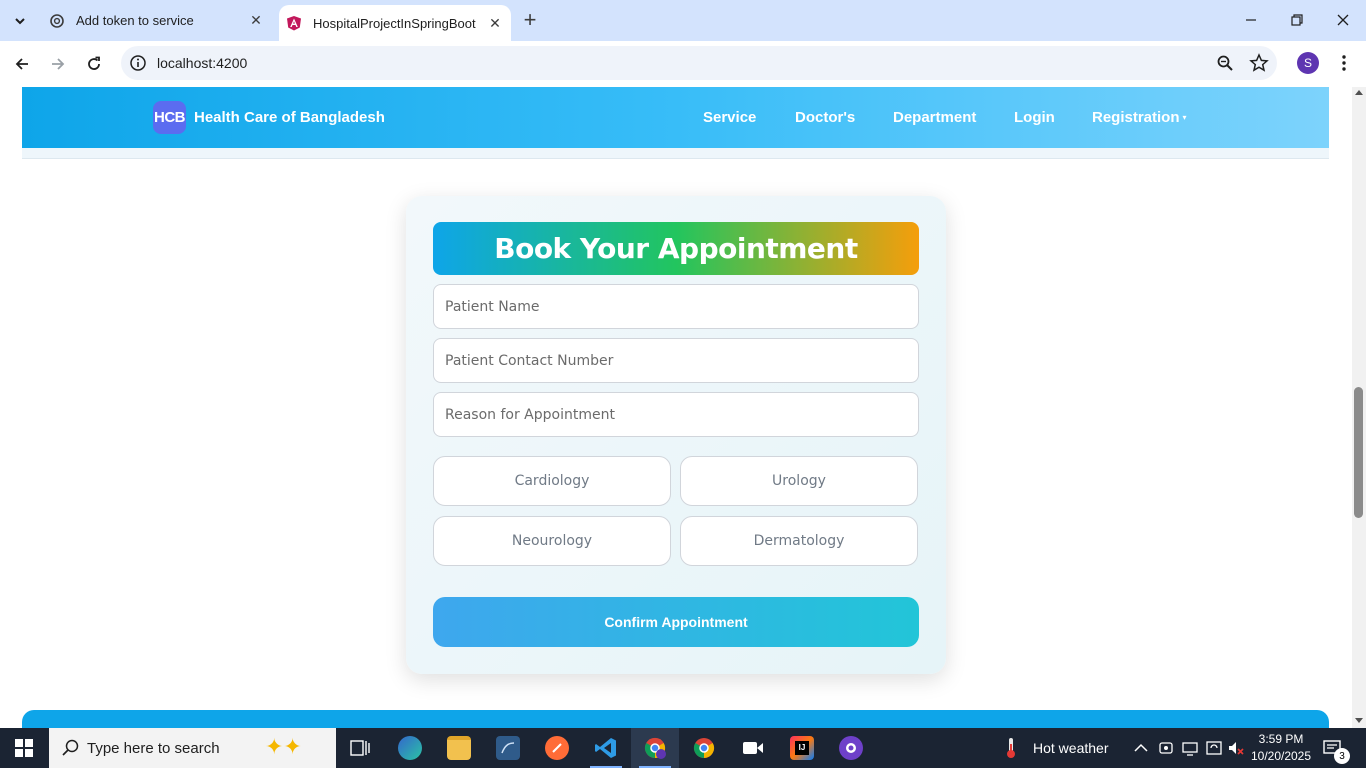 The height and width of the screenshot is (768, 1366). Describe the element at coordinates (676, 306) in the screenshot. I see `patient-name-input` at that location.